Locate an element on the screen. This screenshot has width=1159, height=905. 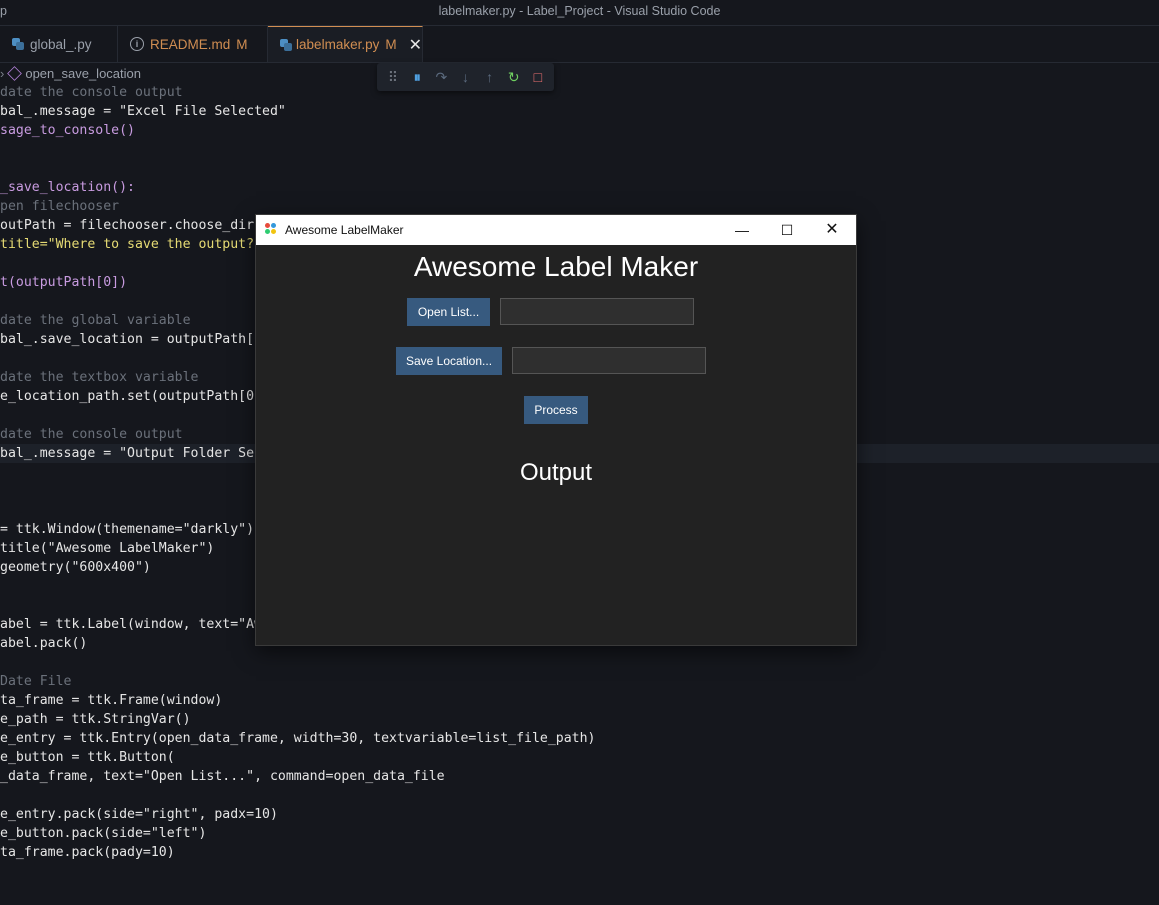
code-line: e_entry.pack(side="right", padx=10) is located at coordinates (139, 814).